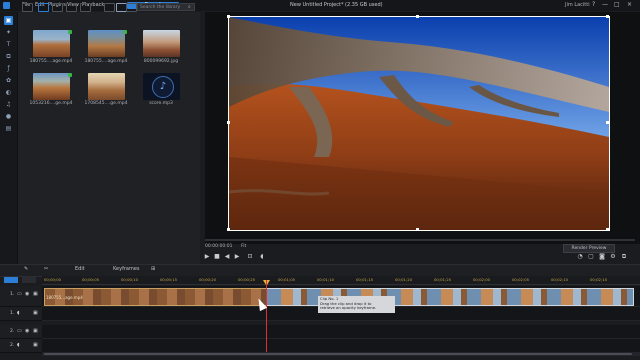 The height and width of the screenshot is (360, 640). Describe the element at coordinates (12, 294) in the screenshot. I see `track-label: 1.` at that location.